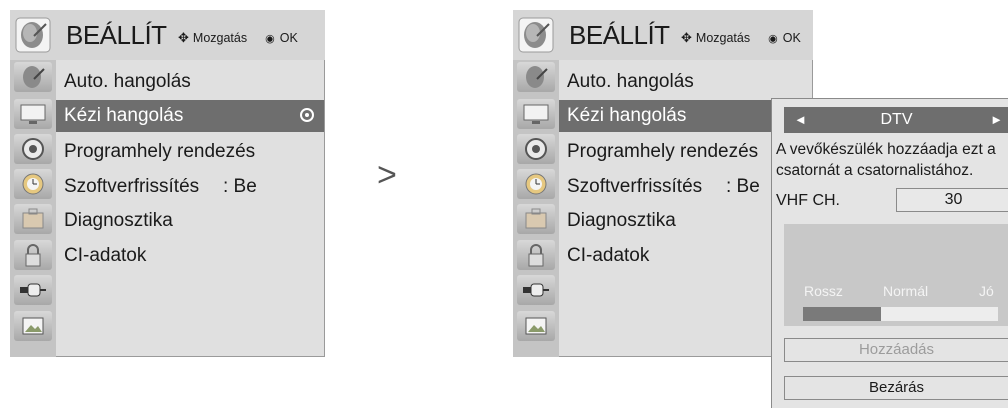  I want to click on info-message-line: A vevőkészülék hozzáadja ezt a, so click(886, 149).